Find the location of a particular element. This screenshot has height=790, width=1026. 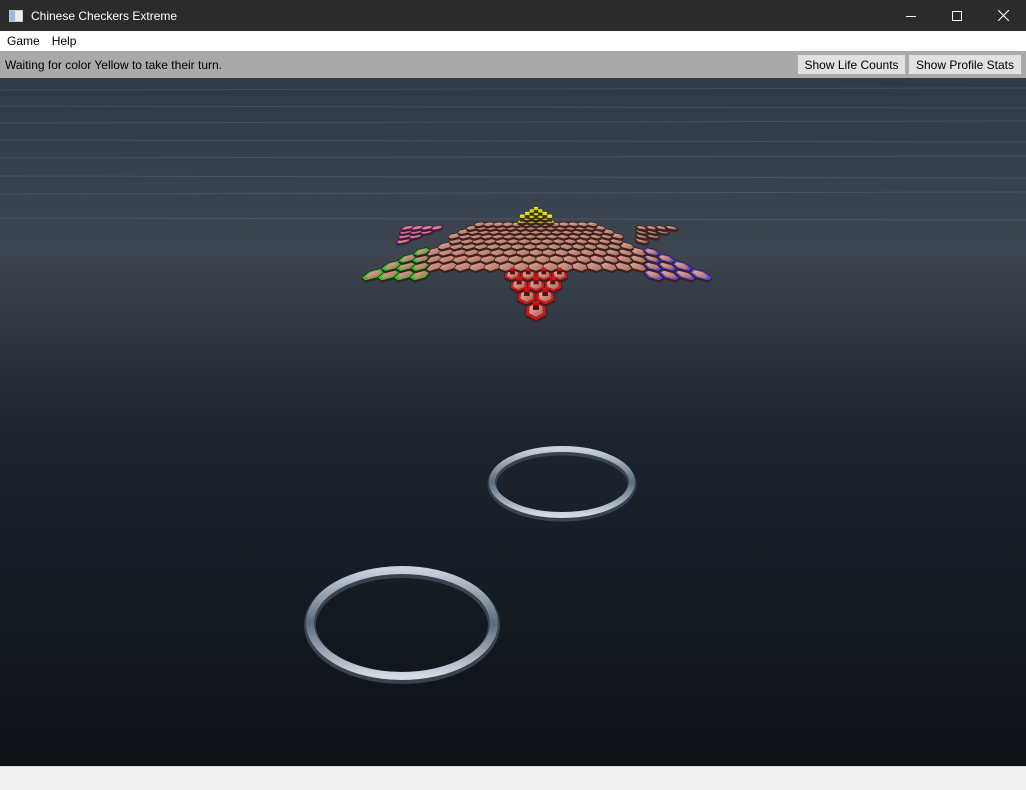

menu-bar: Game Help is located at coordinates (513, 41).